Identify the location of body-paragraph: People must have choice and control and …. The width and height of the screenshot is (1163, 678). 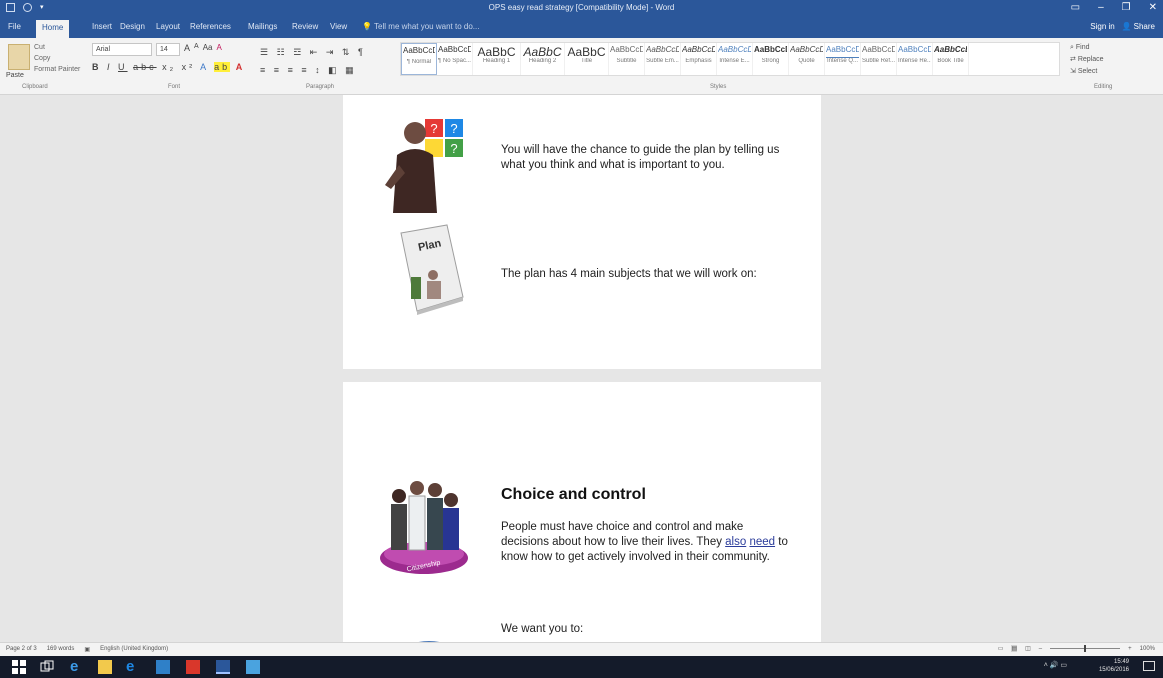
(646, 542).